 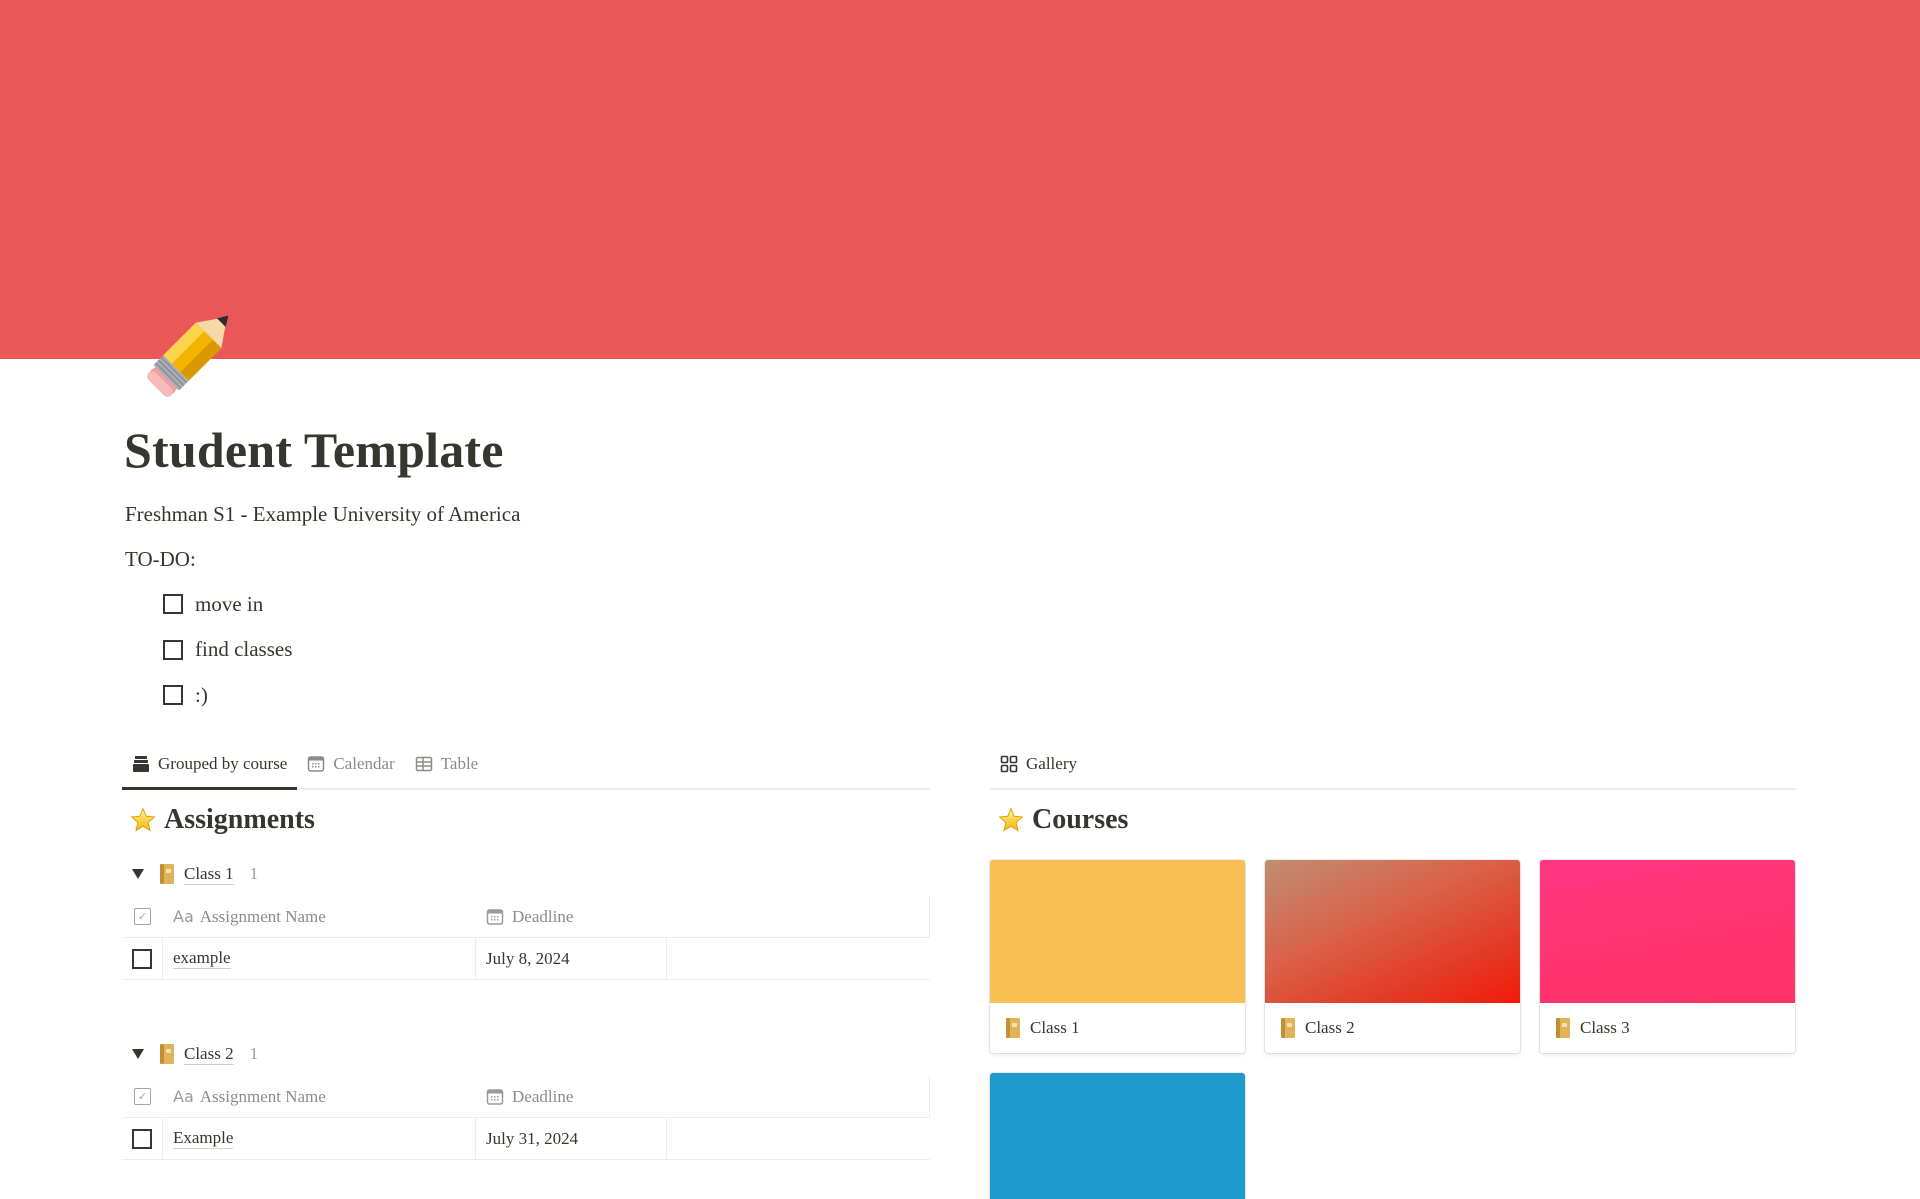 What do you see at coordinates (423, 764) in the screenshot?
I see `table-icon` at bounding box center [423, 764].